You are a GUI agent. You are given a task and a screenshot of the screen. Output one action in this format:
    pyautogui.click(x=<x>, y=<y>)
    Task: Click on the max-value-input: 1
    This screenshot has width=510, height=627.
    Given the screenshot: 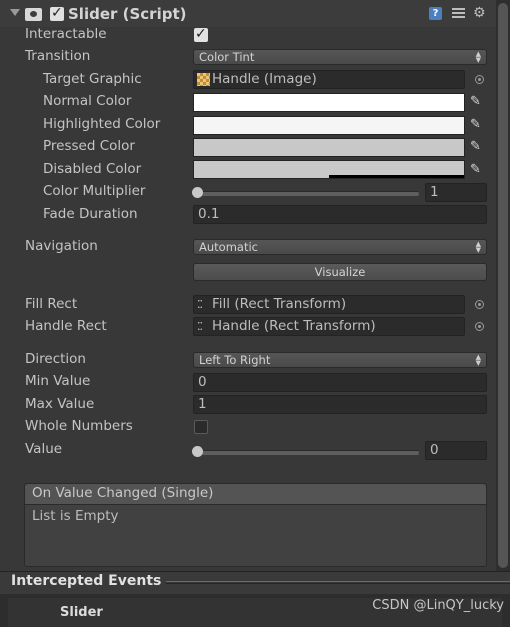 What is the action you would take?
    pyautogui.click(x=340, y=404)
    